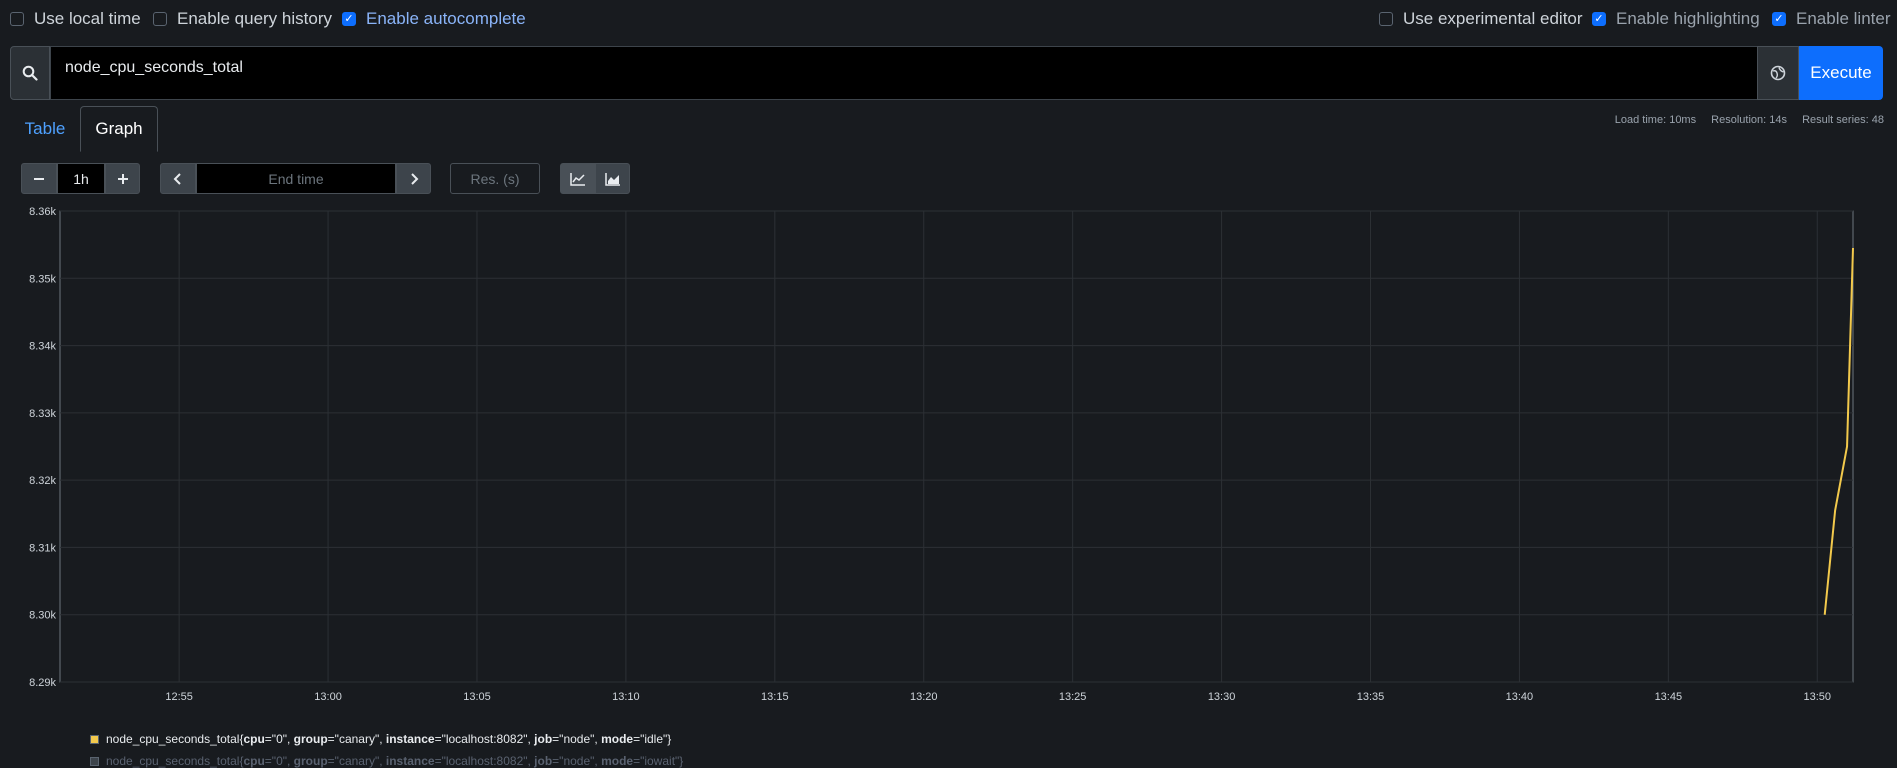 Image resolution: width=1897 pixels, height=768 pixels. What do you see at coordinates (30, 73) in the screenshot?
I see `search-icon` at bounding box center [30, 73].